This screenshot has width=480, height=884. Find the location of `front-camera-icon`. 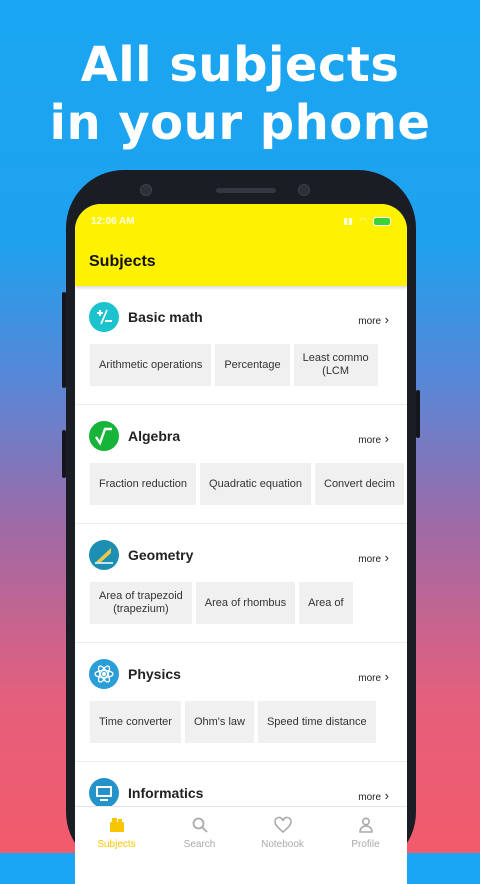

front-camera-icon is located at coordinates (146, 190).